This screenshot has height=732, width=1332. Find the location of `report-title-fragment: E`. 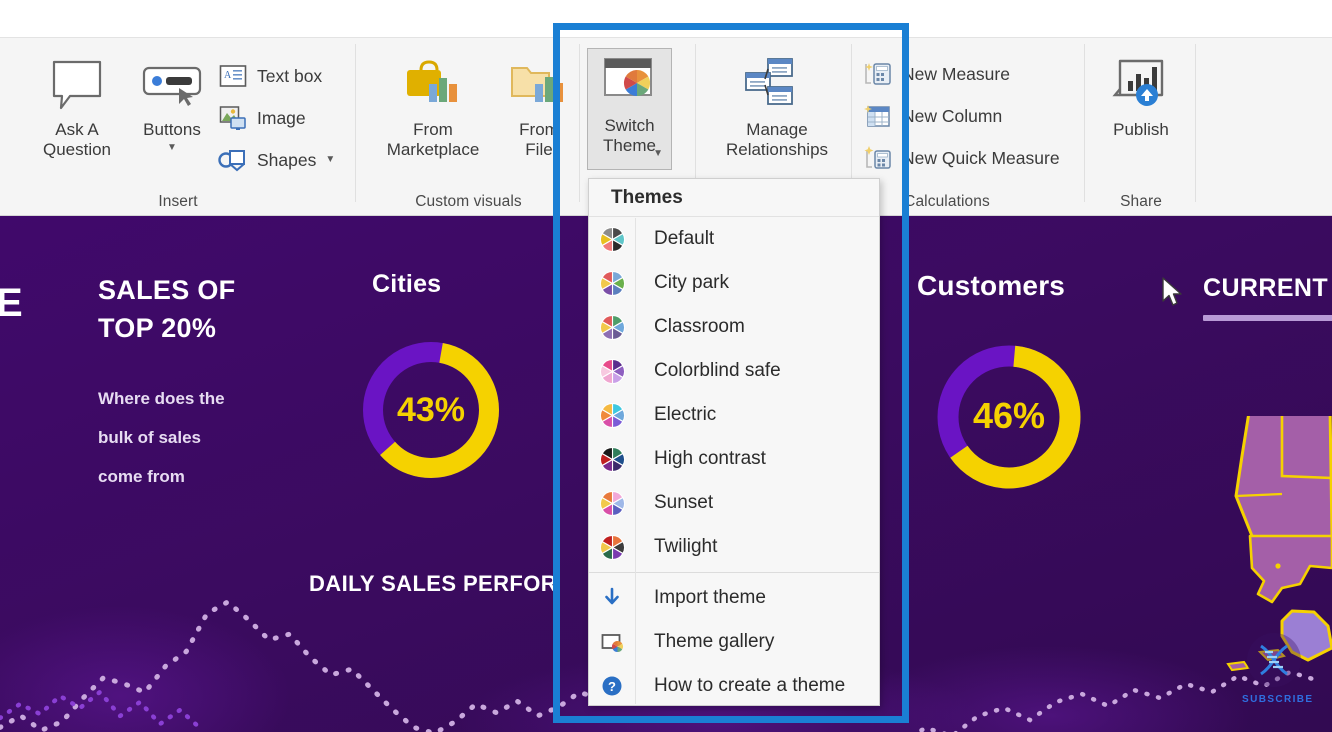

report-title-fragment: E is located at coordinates (11, 303).